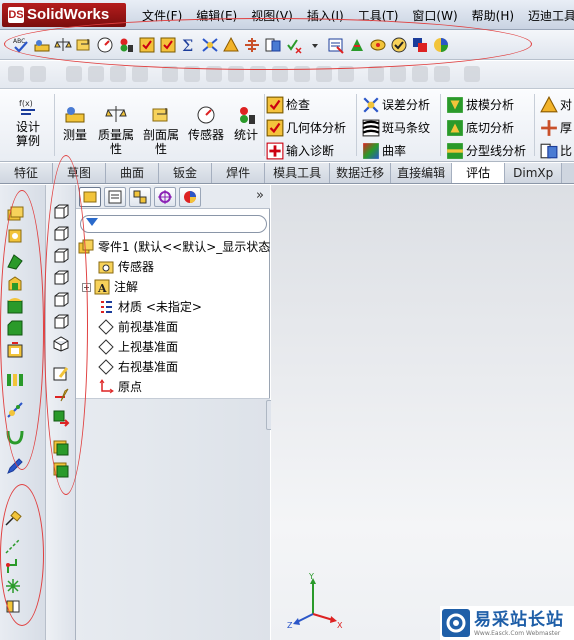  Describe the element at coordinates (105, 45) in the screenshot. I see `sensor-icon` at that location.